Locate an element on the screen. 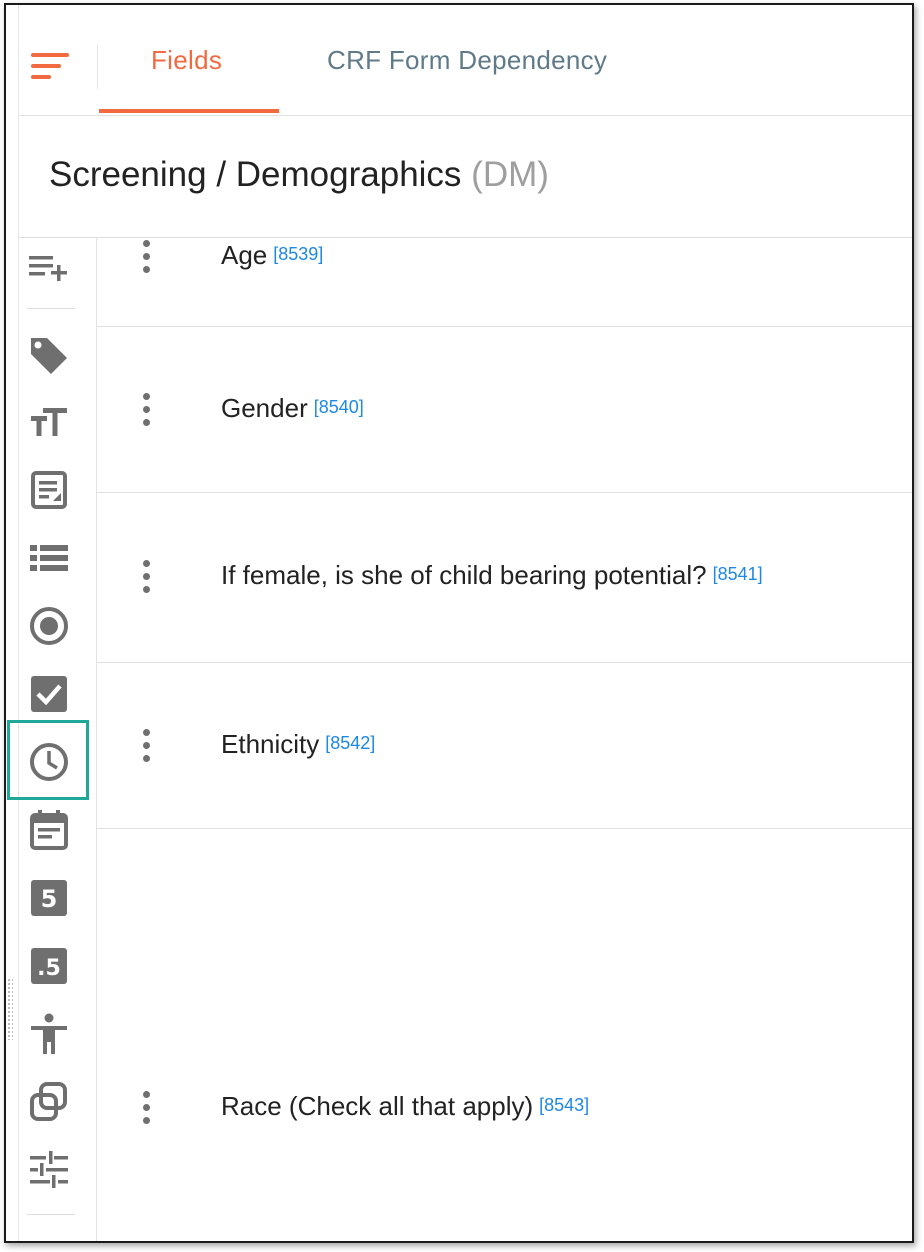  checkbox-icon is located at coordinates (49, 694).